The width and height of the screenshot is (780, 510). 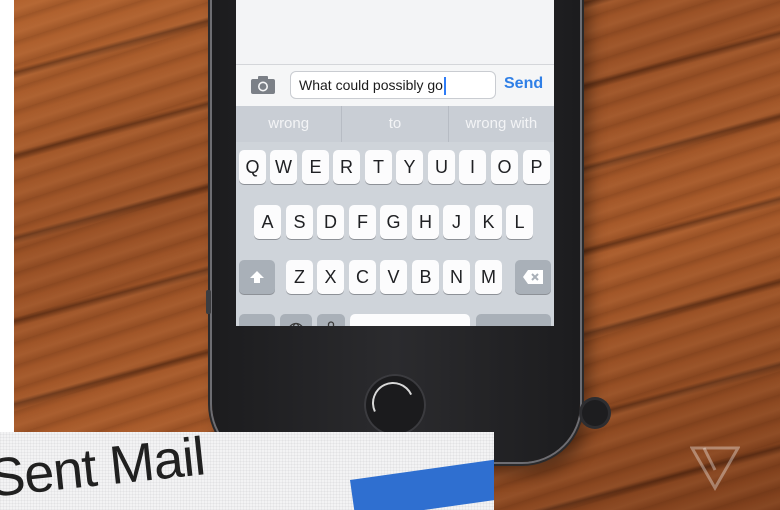 I want to click on key-b: B, so click(x=425, y=277).